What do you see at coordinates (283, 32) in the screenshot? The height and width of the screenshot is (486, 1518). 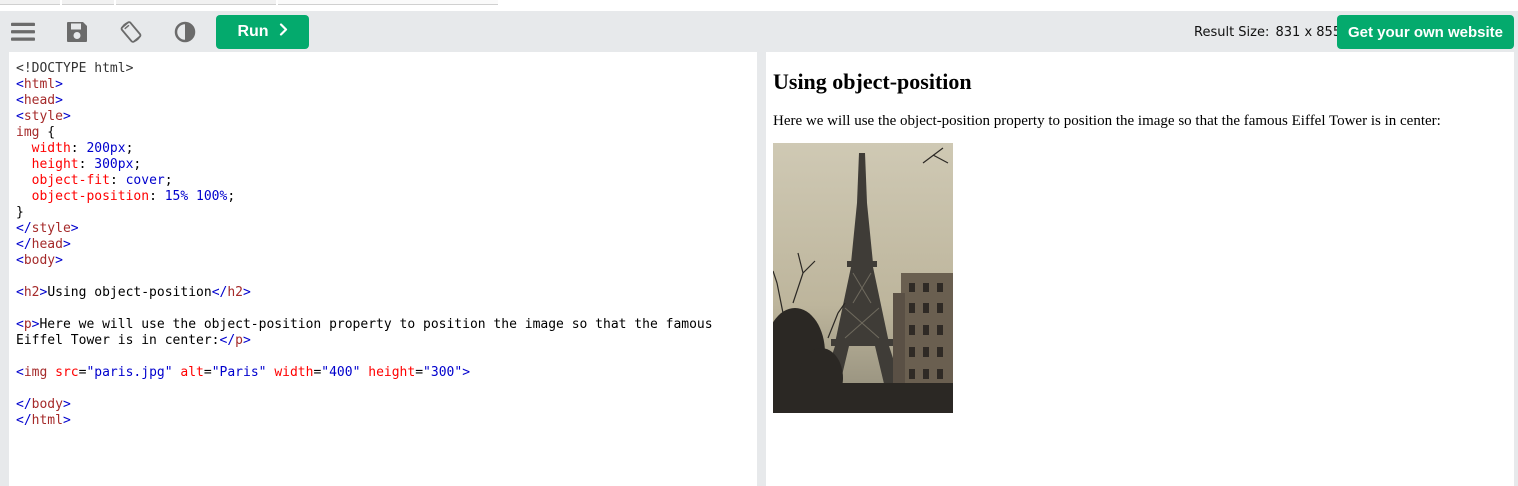 I see `chevron-right-icon` at bounding box center [283, 32].